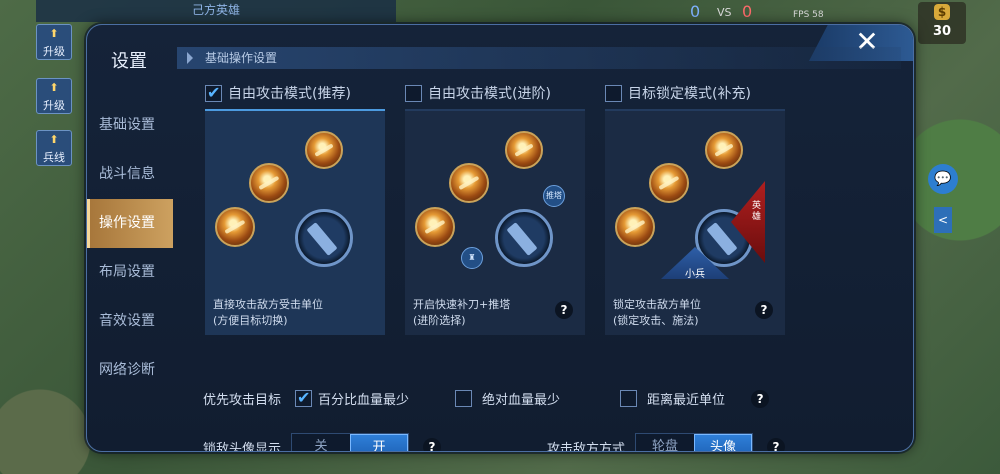 This screenshot has width=1000, height=474. What do you see at coordinates (129, 61) in the screenshot?
I see `panel-title: 设置` at bounding box center [129, 61].